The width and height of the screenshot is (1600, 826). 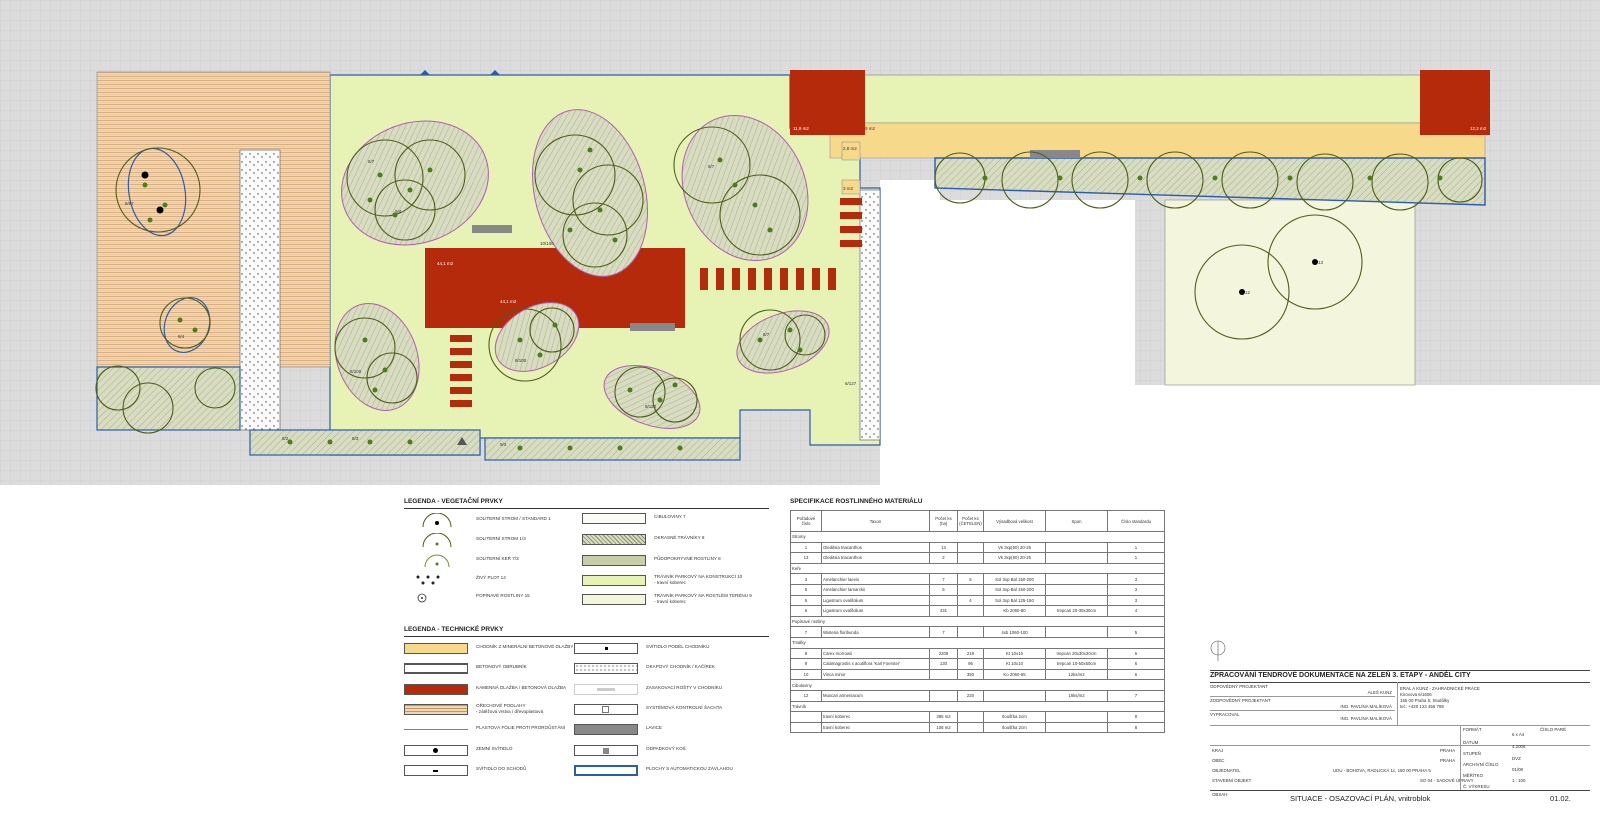 What do you see at coordinates (875, 589) in the screenshot?
I see `spec-cell: Amelanchier lamarckii` at bounding box center [875, 589].